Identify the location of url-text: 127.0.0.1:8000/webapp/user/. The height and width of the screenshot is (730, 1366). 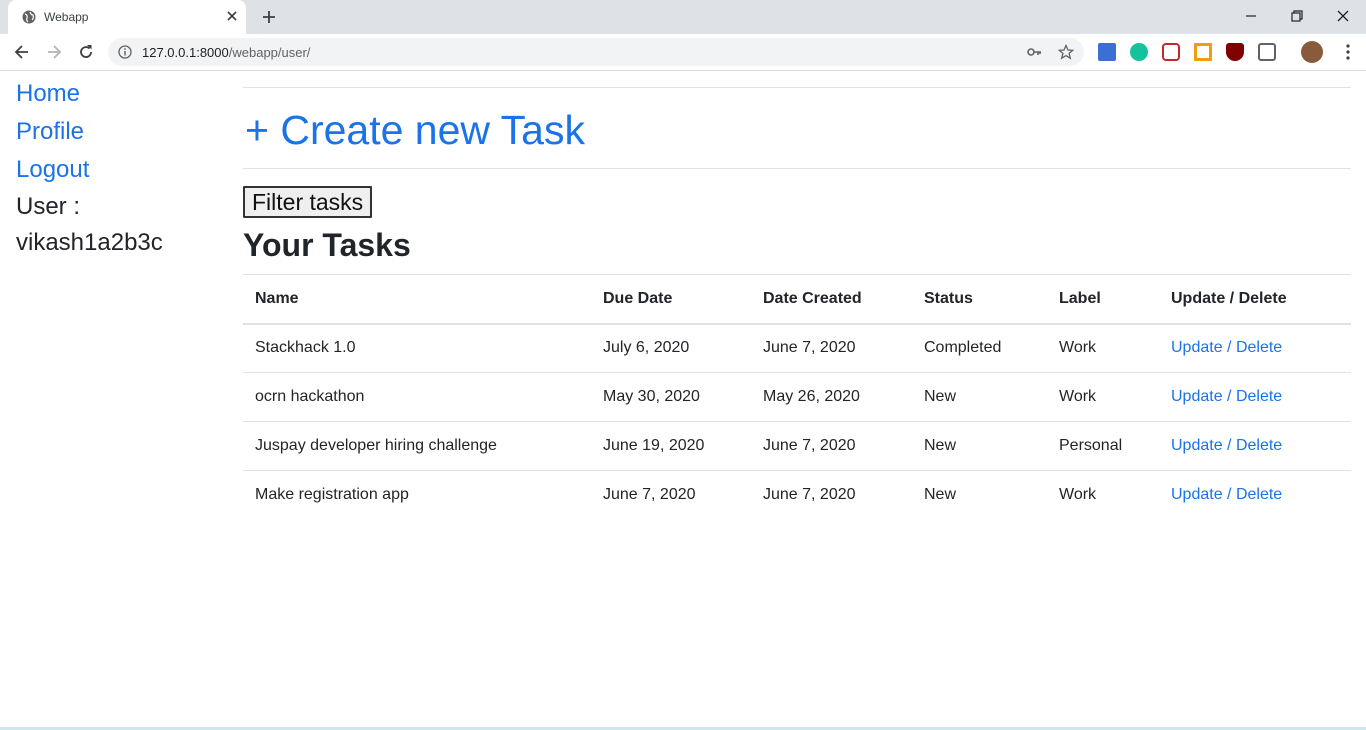
(226, 52).